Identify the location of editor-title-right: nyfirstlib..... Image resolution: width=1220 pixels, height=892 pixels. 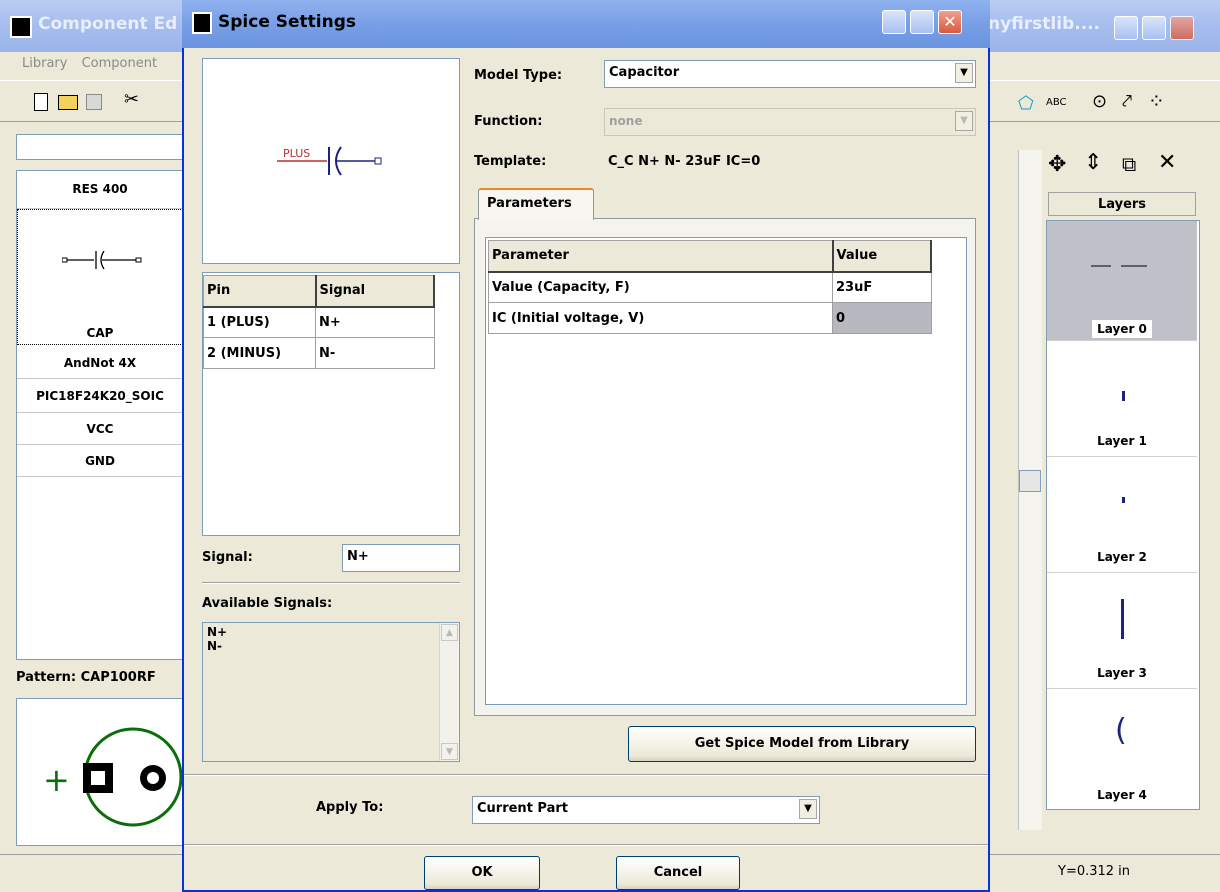
(1044, 24).